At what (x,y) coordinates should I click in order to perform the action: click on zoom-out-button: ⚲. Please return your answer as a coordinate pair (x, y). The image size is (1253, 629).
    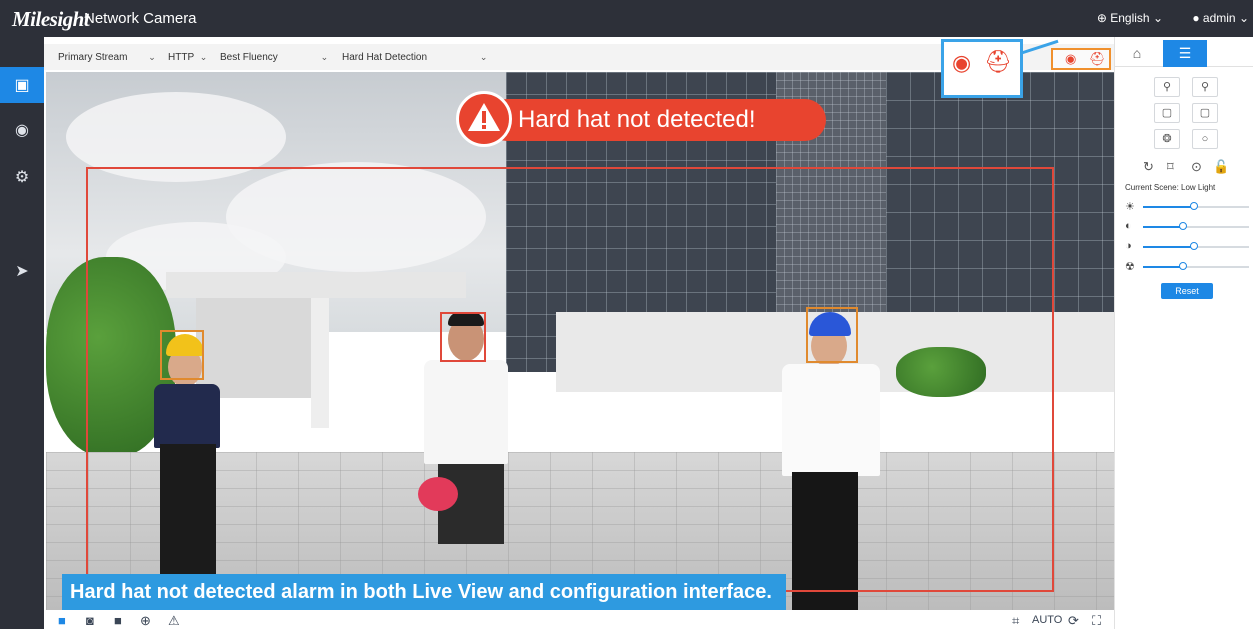
    Looking at the image, I should click on (1167, 87).